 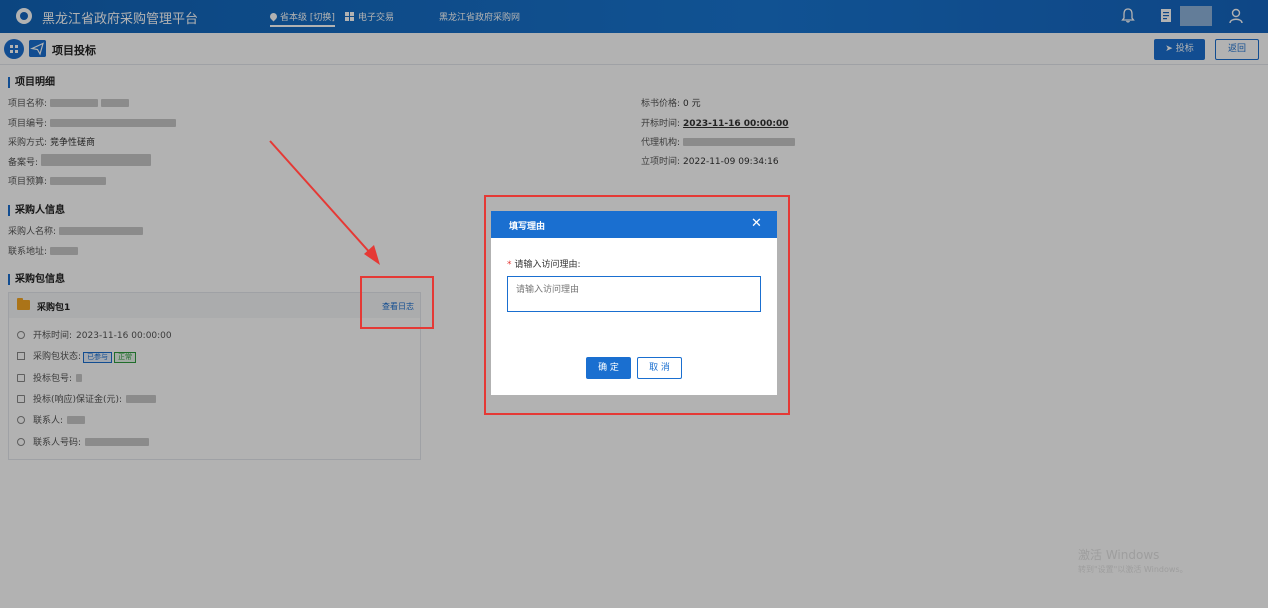 I want to click on annotation-arrow, so click(x=324, y=202).